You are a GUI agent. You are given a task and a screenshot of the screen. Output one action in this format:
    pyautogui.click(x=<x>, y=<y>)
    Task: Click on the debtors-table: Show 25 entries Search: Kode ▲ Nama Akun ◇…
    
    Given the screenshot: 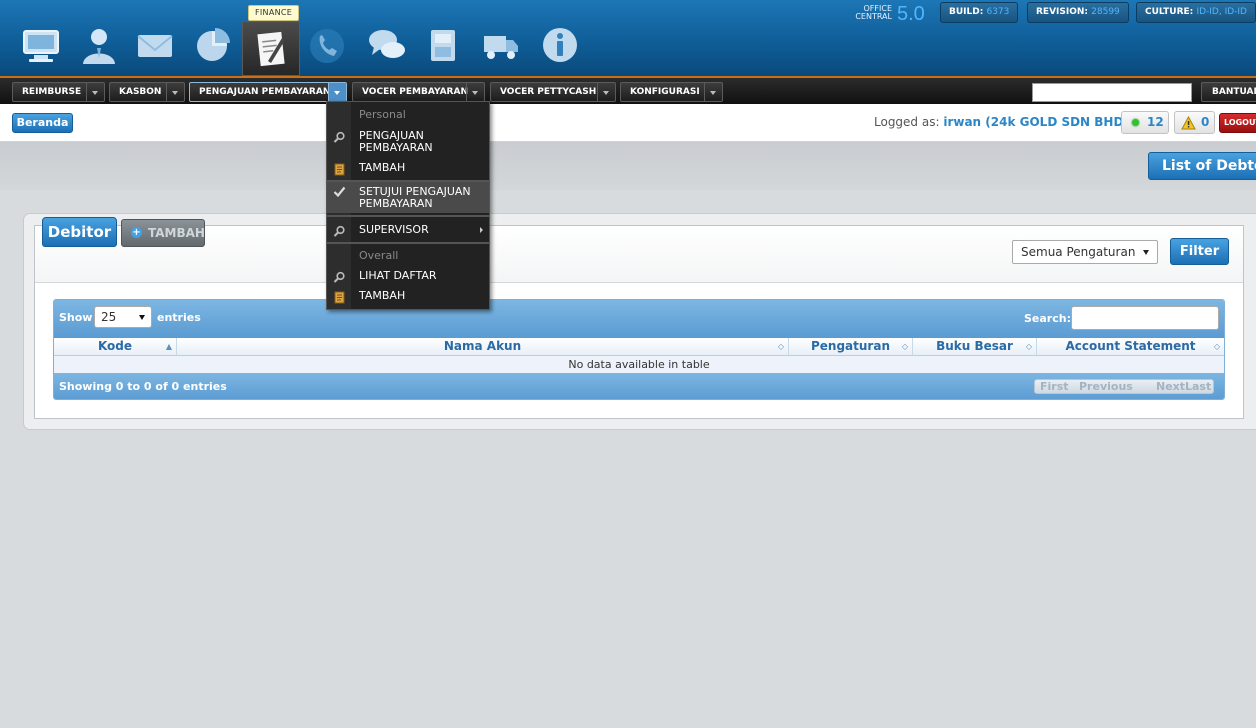 What is the action you would take?
    pyautogui.click(x=639, y=349)
    